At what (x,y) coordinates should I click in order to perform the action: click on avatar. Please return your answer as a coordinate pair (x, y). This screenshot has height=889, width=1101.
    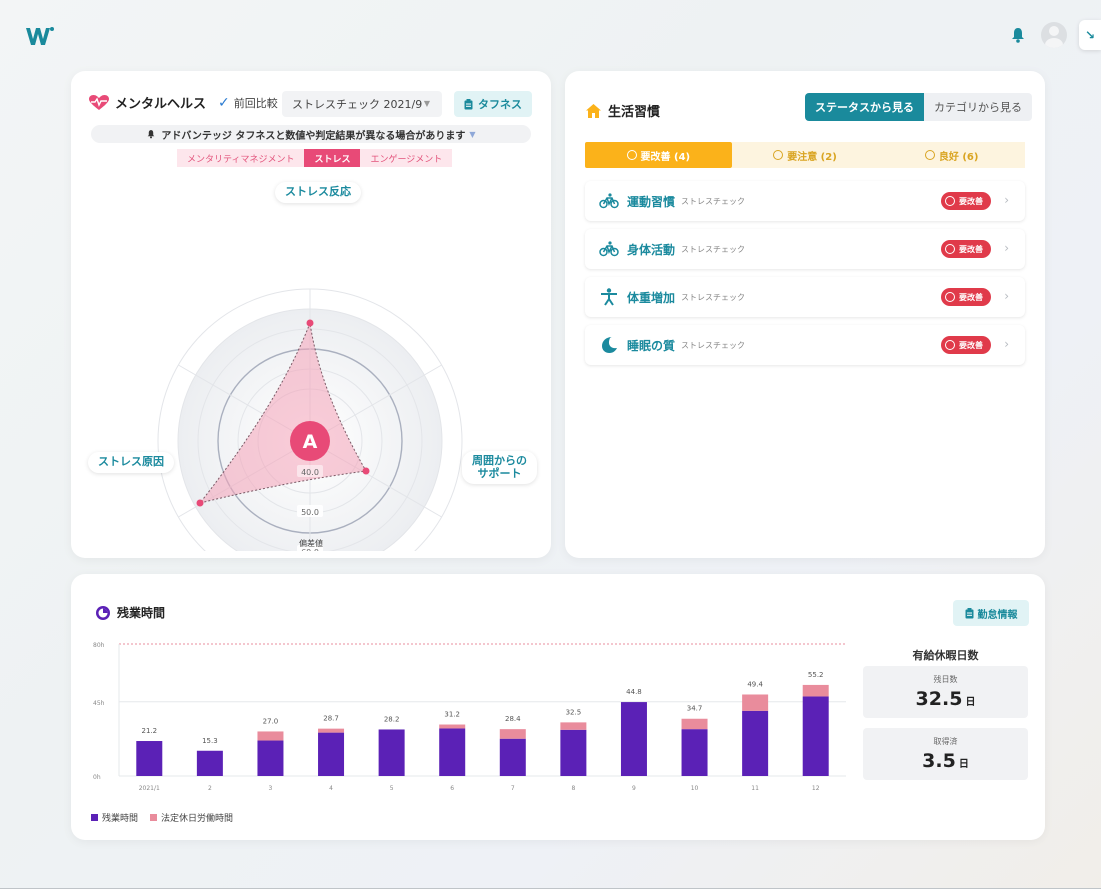
    Looking at the image, I should click on (1054, 35).